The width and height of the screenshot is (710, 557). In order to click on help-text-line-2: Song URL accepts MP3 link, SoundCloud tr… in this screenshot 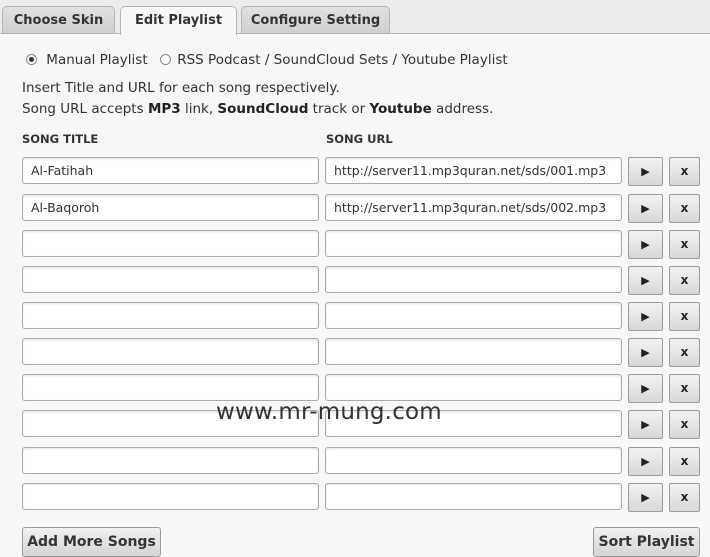, I will do `click(257, 109)`.